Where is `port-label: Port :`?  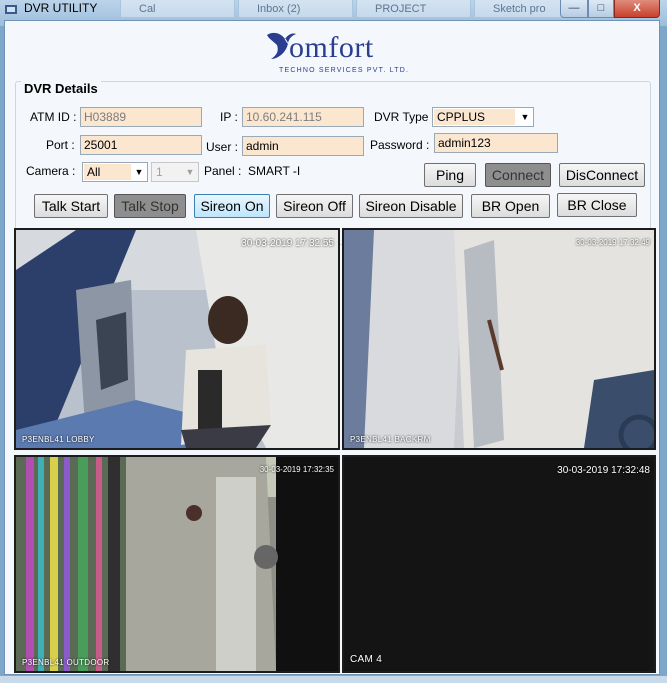 port-label: Port : is located at coordinates (60, 145).